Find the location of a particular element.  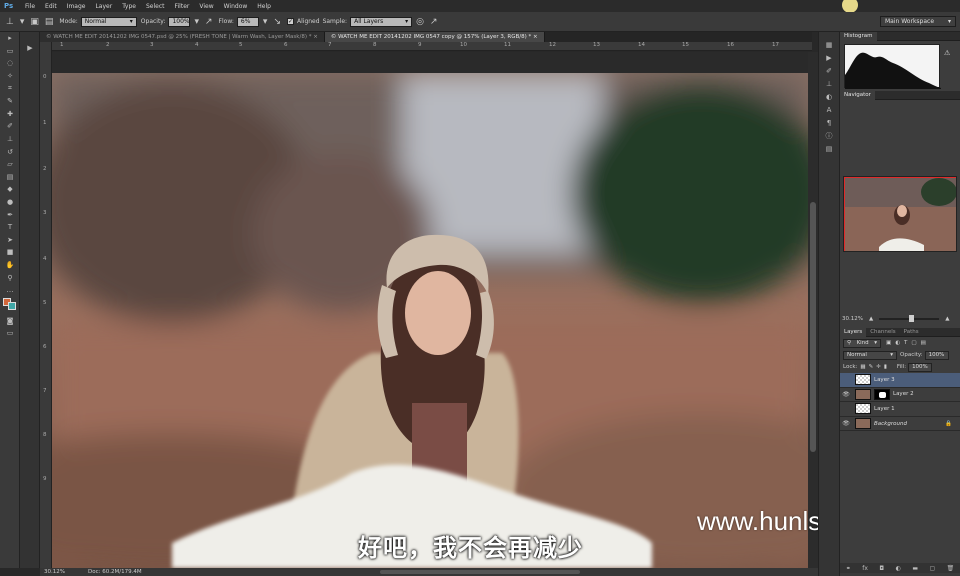

navigator-view-box is located at coordinates (900, 214).